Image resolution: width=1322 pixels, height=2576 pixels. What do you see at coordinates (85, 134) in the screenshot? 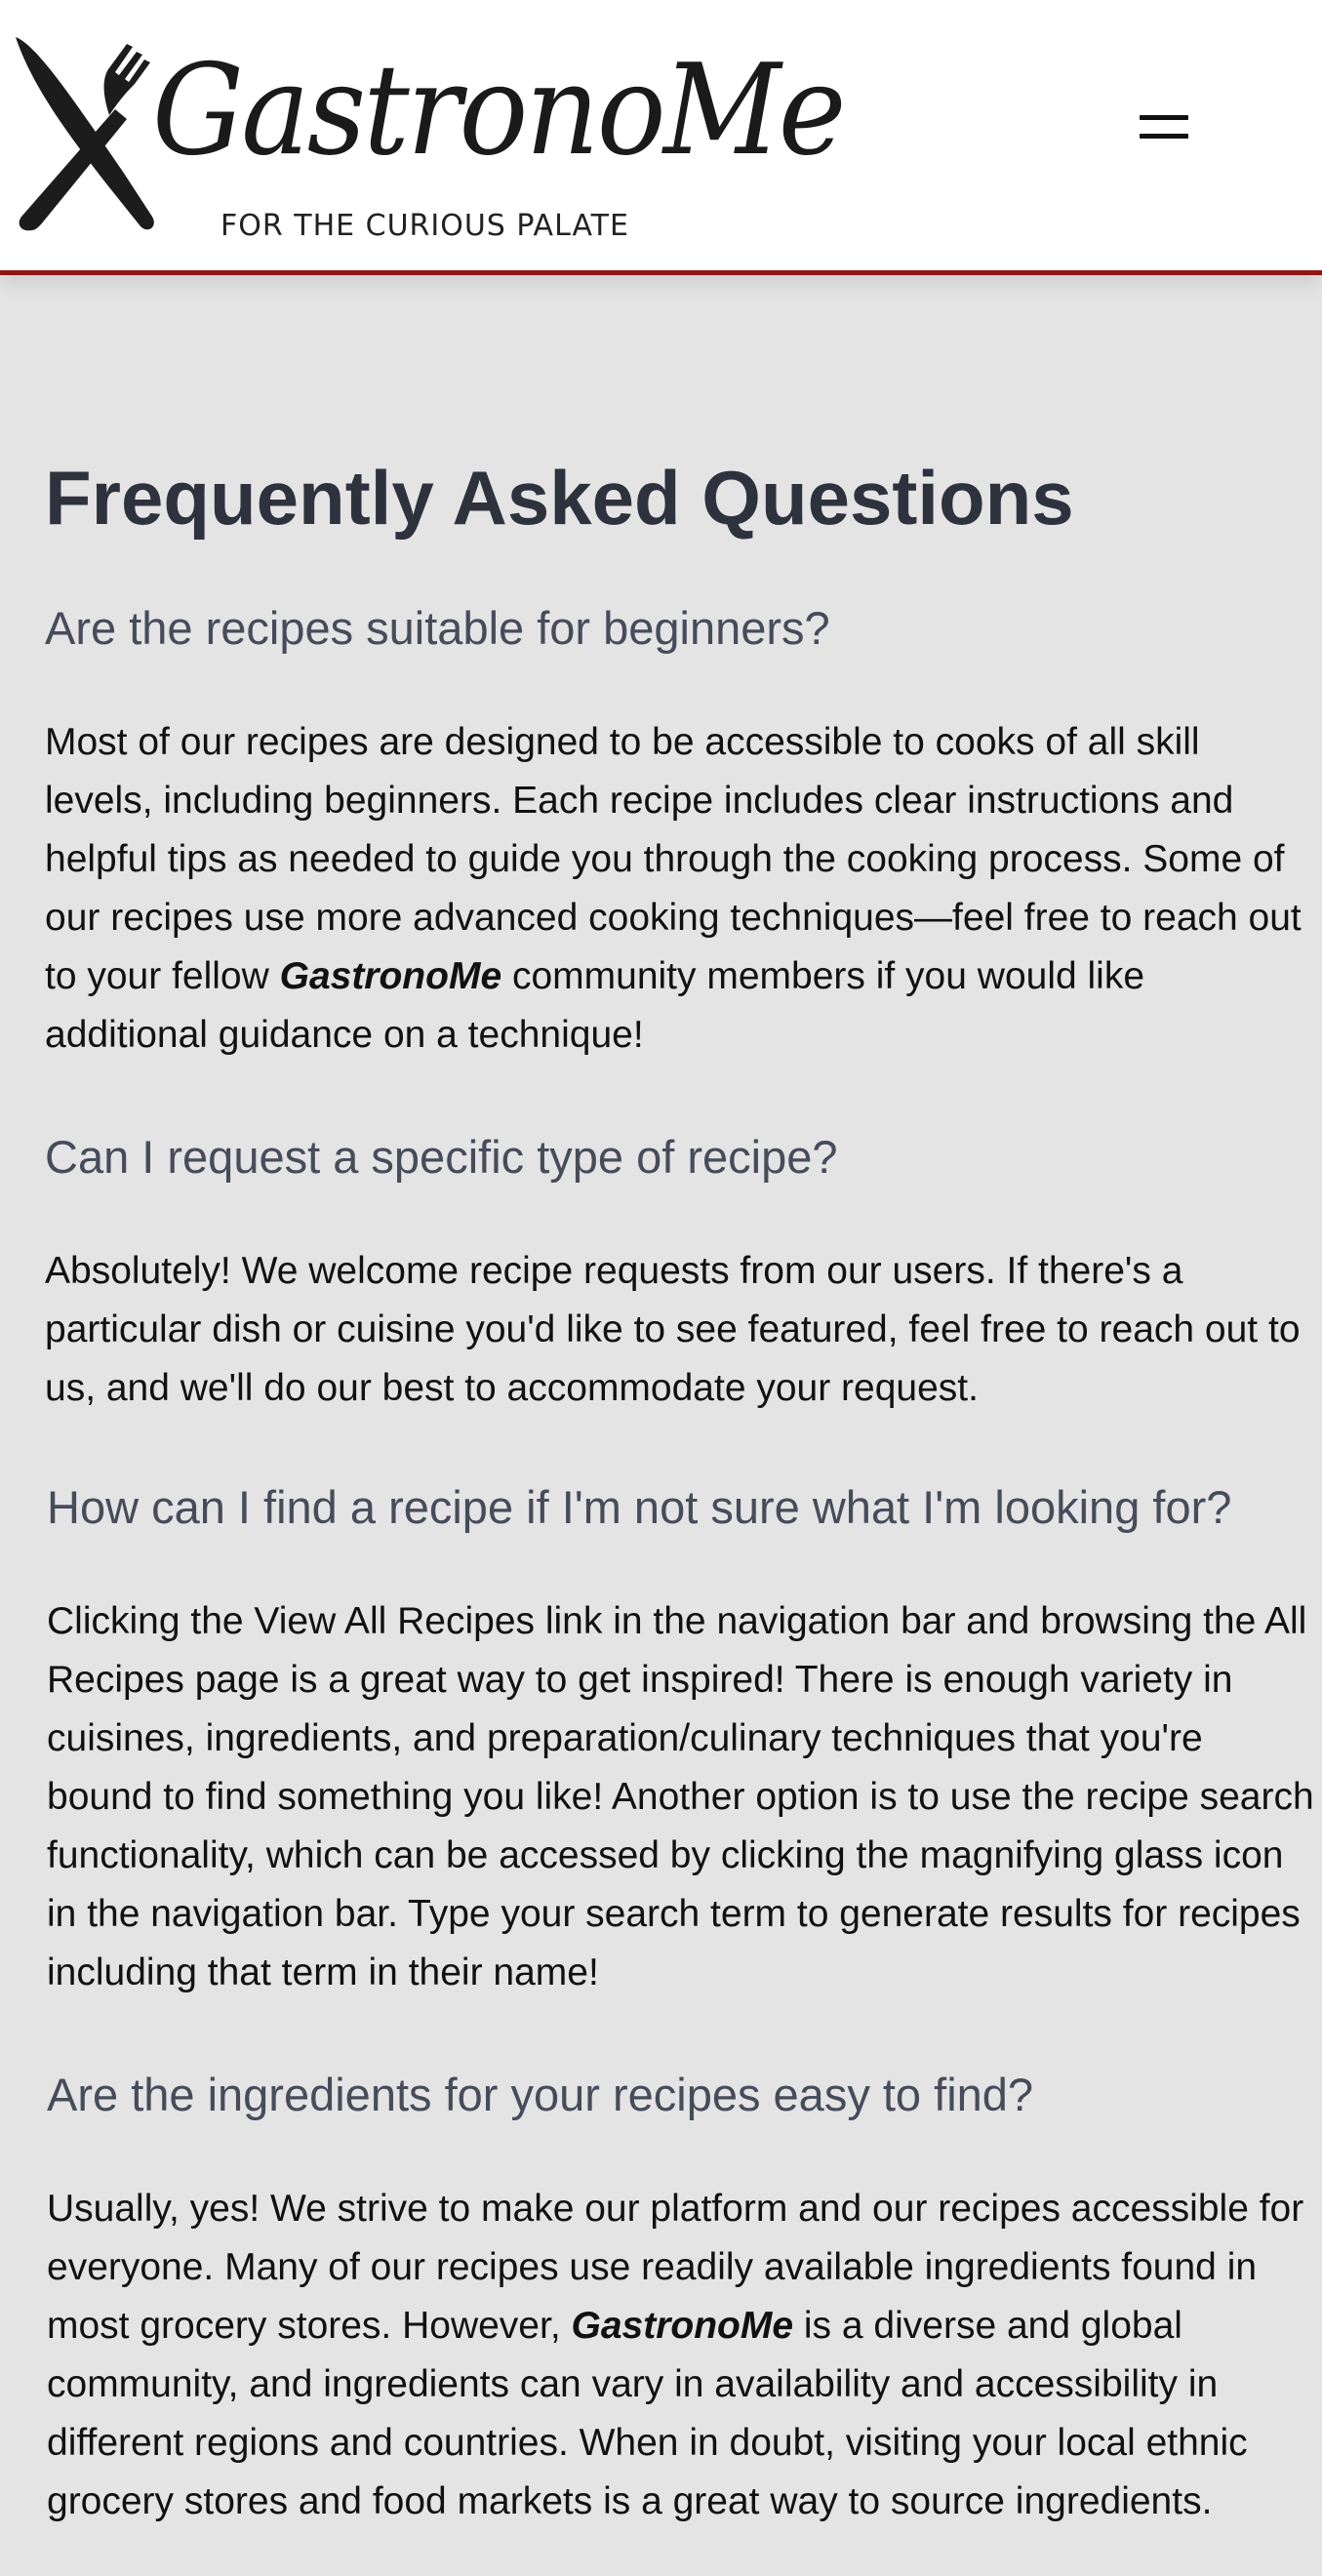
I see `fork-and-knife-icon` at bounding box center [85, 134].